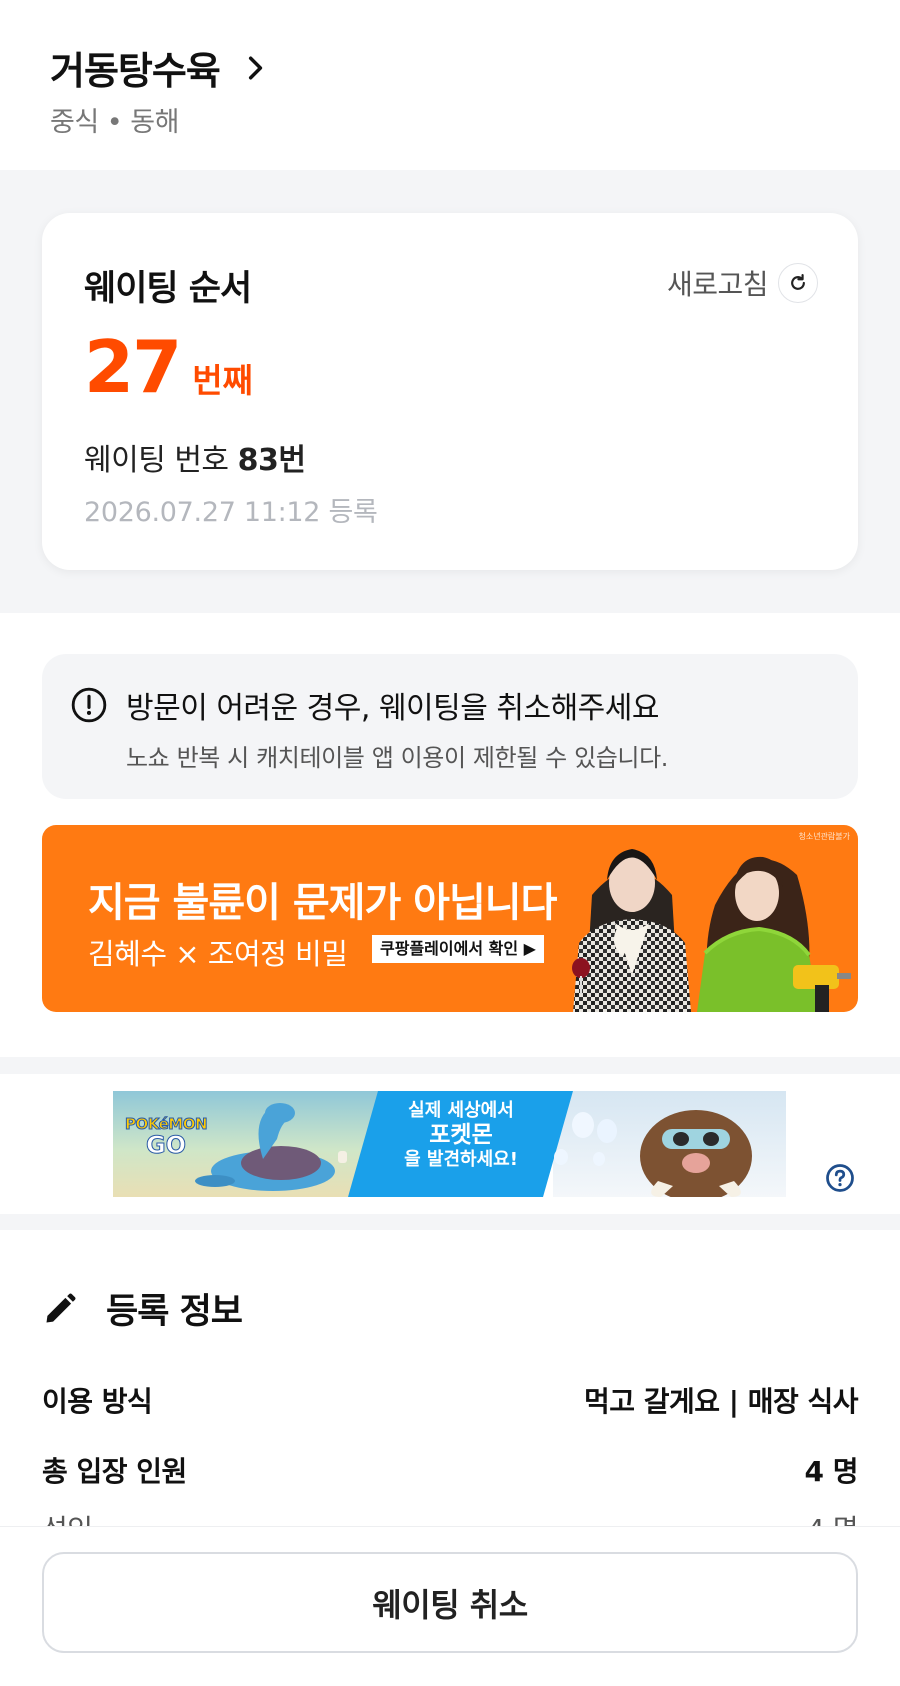 The image size is (900, 1686). I want to click on notice-subtitle: 노쇼 반복 시 캐치테이블 앱 이용이 제한될 수 있습니다., so click(397, 758).